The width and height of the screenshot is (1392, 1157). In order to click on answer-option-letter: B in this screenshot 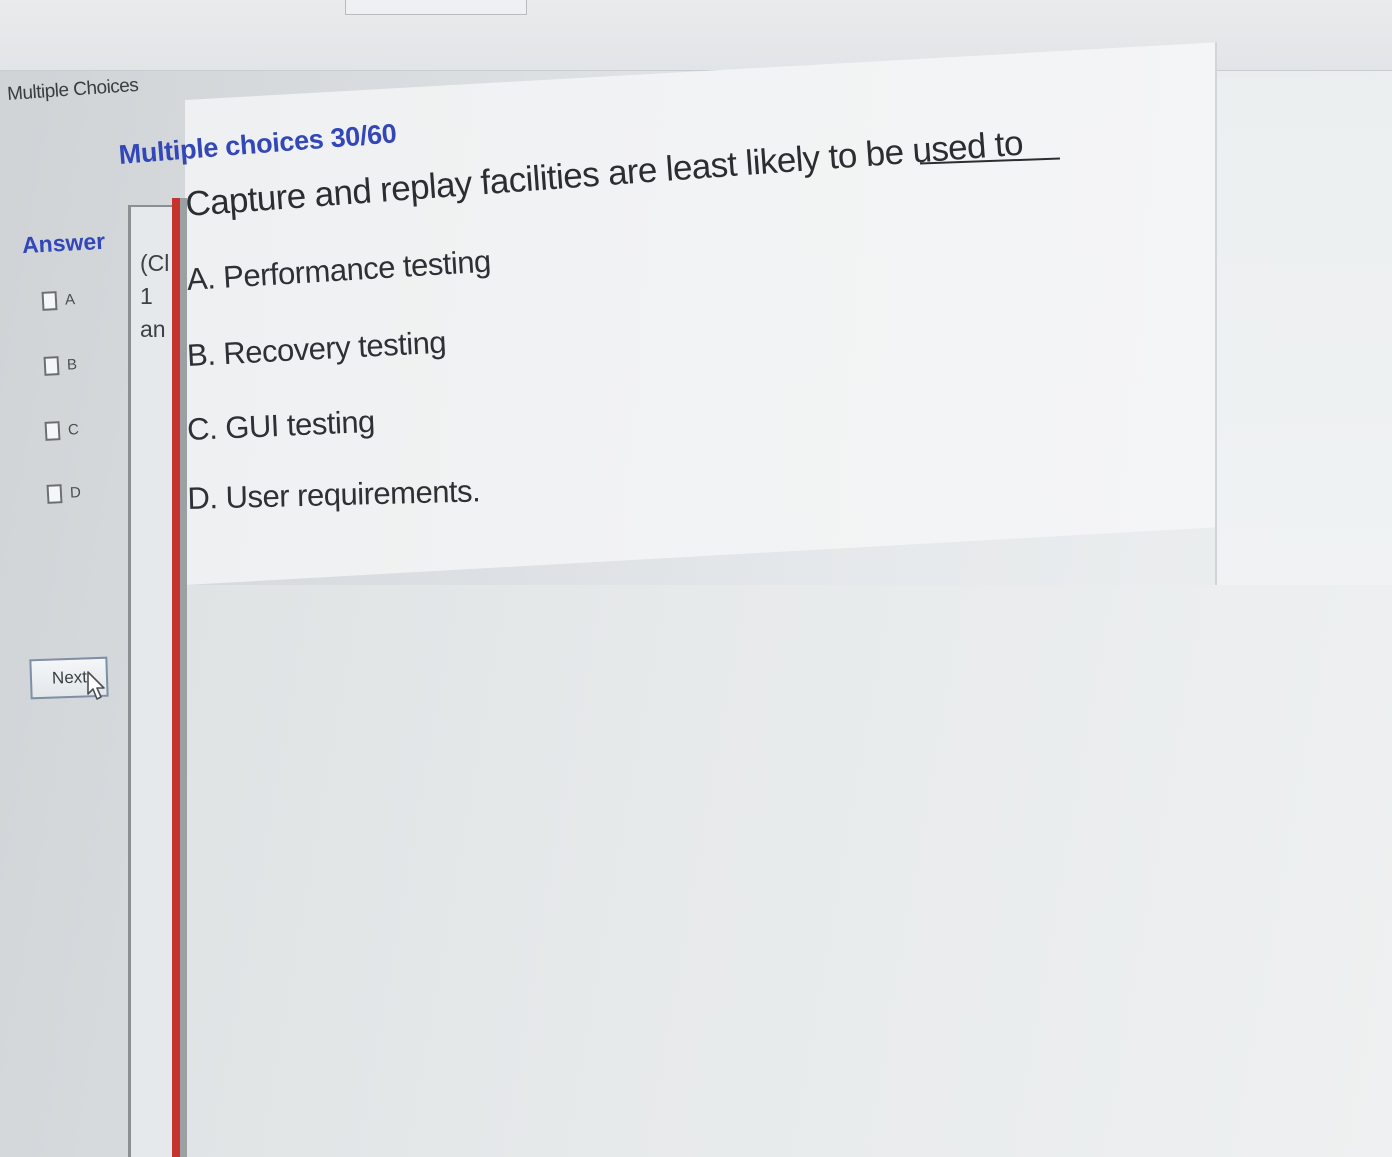, I will do `click(72, 365)`.